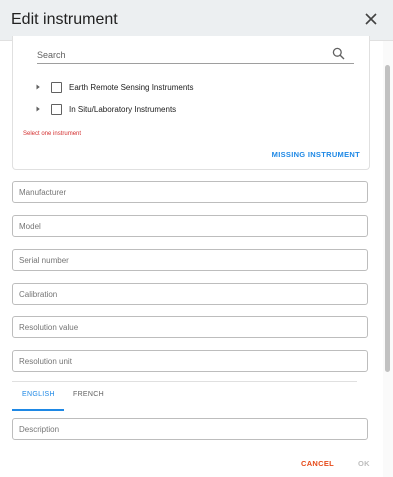 Image resolution: width=393 pixels, height=477 pixels. I want to click on close-icon, so click(371, 19).